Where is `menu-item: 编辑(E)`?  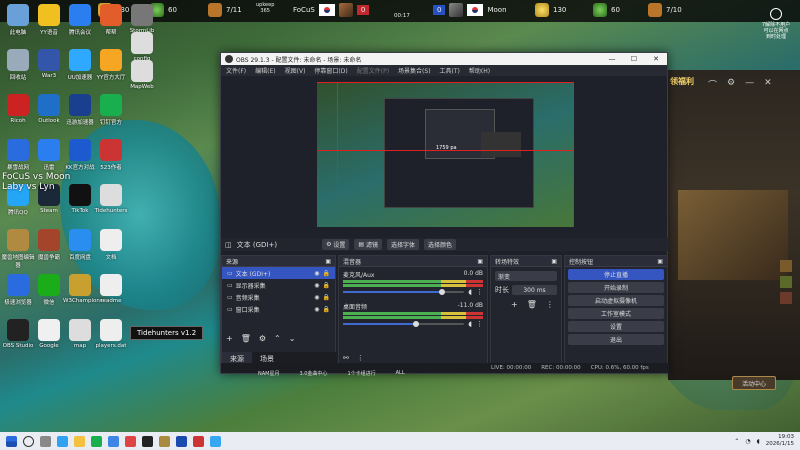
menu-item: 编辑(E) is located at coordinates (265, 70).